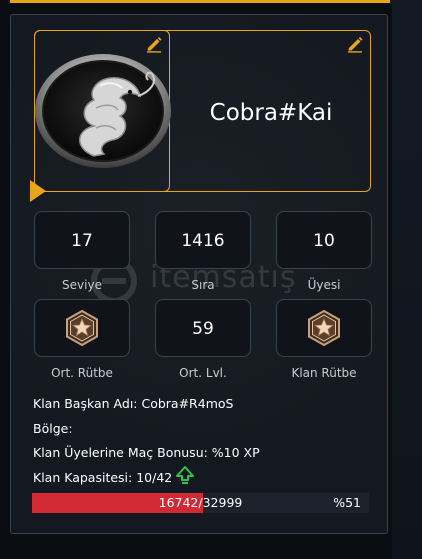  Describe the element at coordinates (133, 403) in the screenshot. I see `clan-leader-text: Klan Başkan Adı: Cobra#R4moS` at that location.